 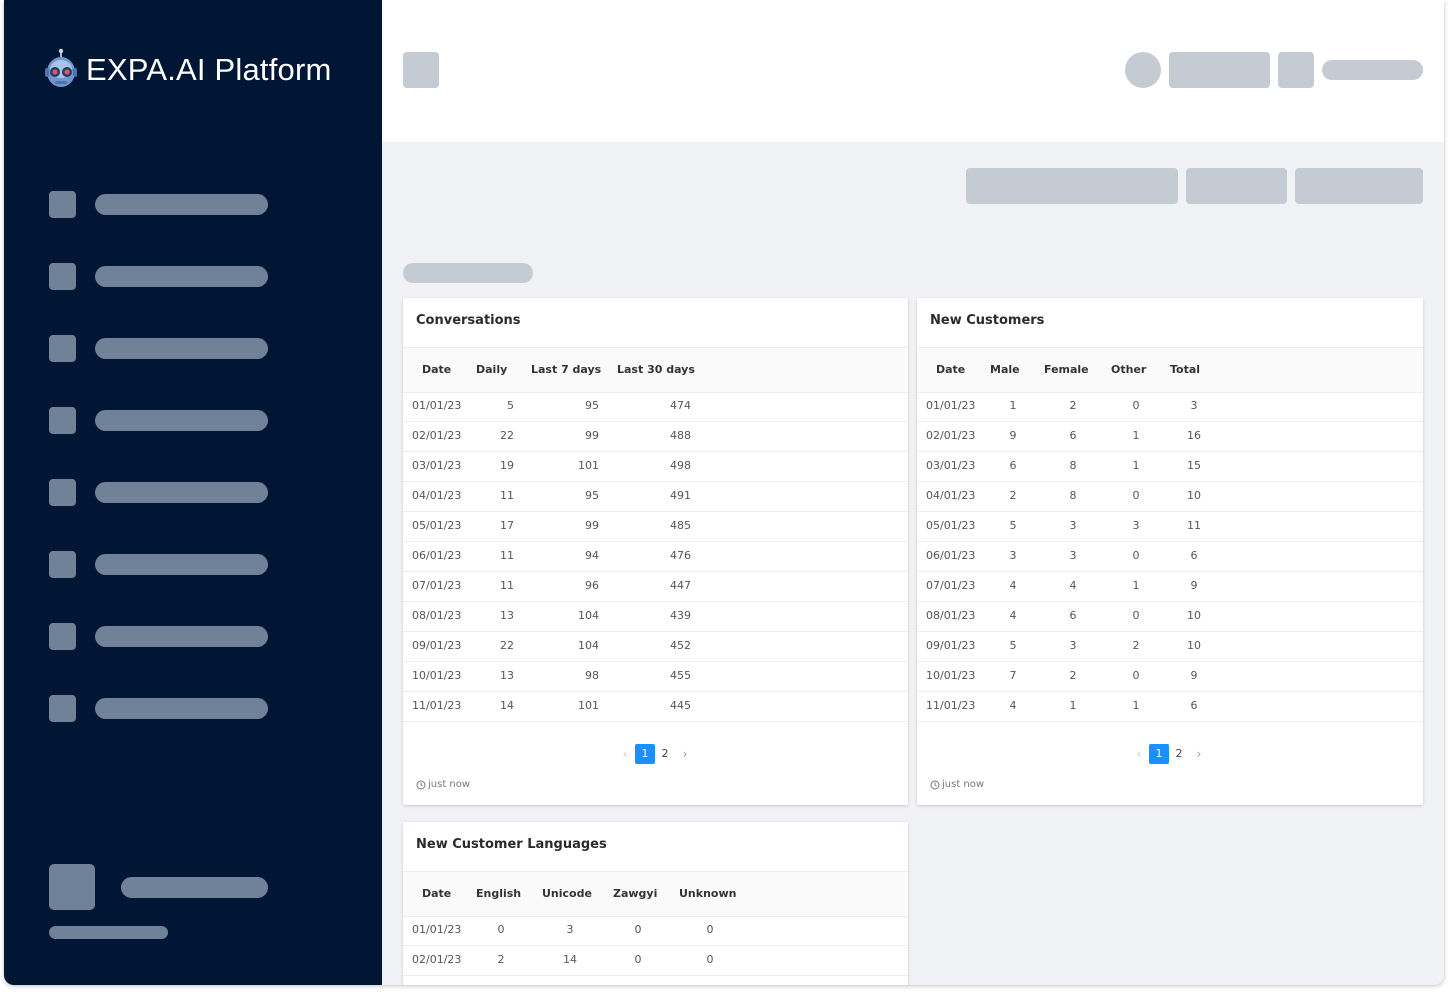 What do you see at coordinates (656, 370) in the screenshot?
I see `column-header: Last 30 days` at bounding box center [656, 370].